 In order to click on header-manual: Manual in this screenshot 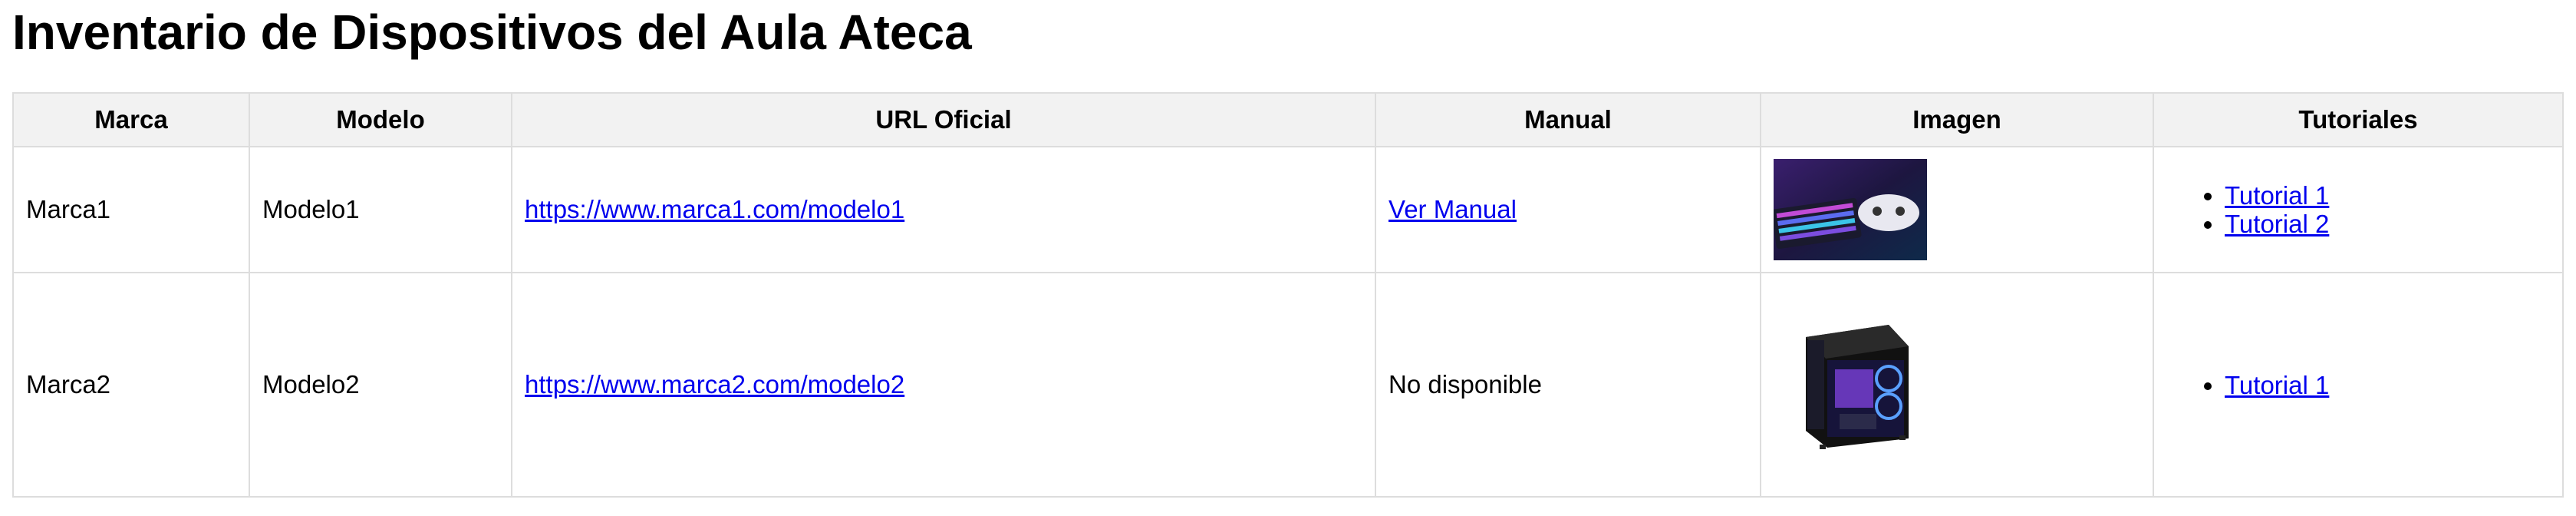, I will do `click(1568, 119)`.